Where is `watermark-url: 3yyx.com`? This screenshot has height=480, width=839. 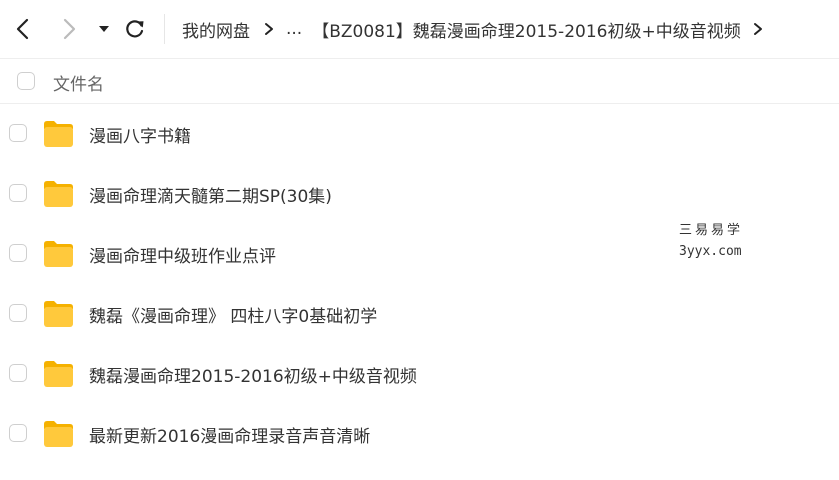 watermark-url: 3yyx.com is located at coordinates (710, 251).